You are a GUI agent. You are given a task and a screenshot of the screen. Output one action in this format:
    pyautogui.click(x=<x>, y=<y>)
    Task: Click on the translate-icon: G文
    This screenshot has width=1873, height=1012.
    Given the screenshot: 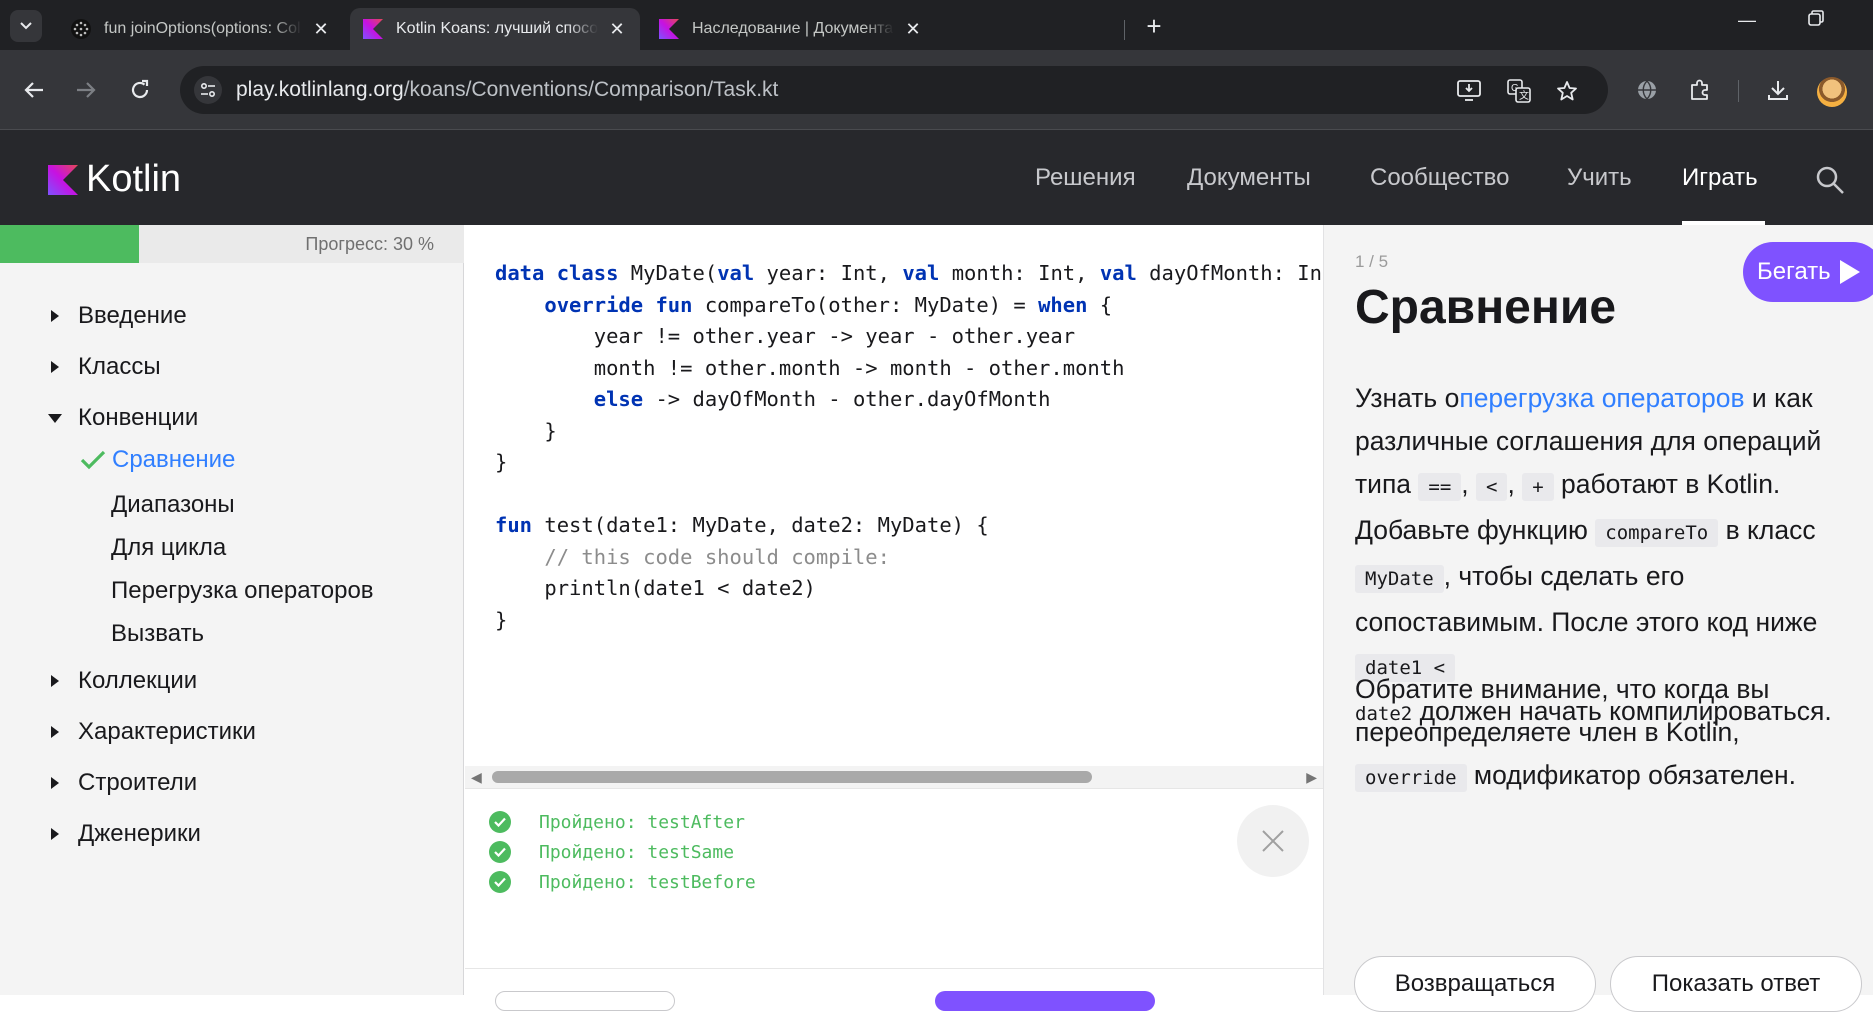 What is the action you would take?
    pyautogui.click(x=1519, y=91)
    